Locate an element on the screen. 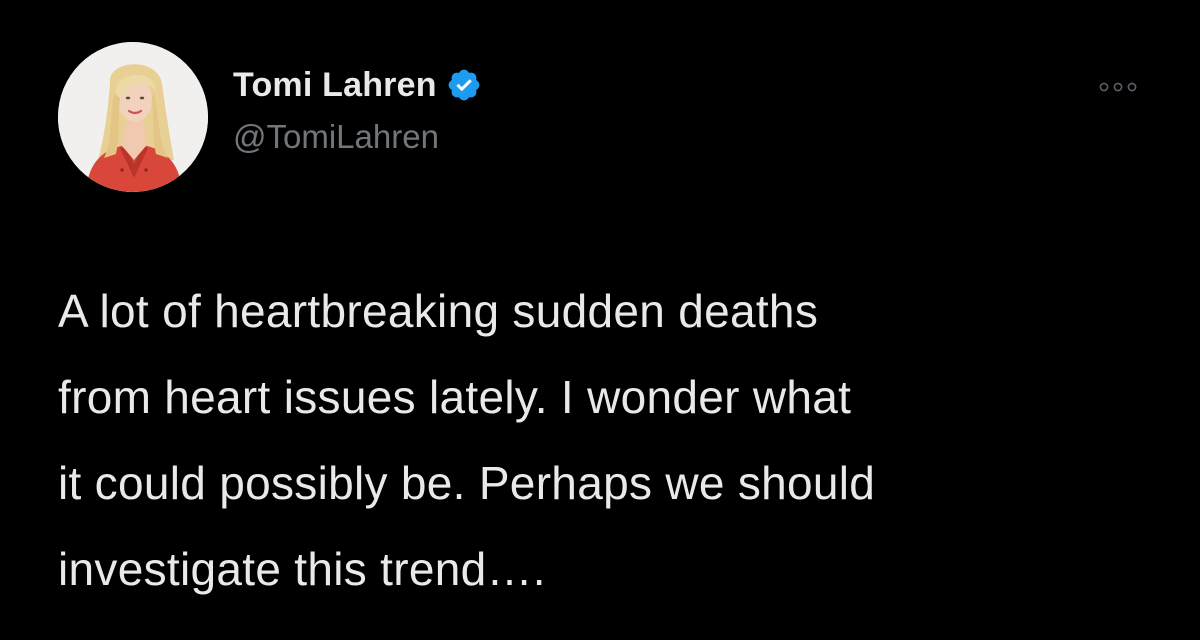 This screenshot has width=1200, height=640. tweet-text-line: investigate this trend…. is located at coordinates (302, 569).